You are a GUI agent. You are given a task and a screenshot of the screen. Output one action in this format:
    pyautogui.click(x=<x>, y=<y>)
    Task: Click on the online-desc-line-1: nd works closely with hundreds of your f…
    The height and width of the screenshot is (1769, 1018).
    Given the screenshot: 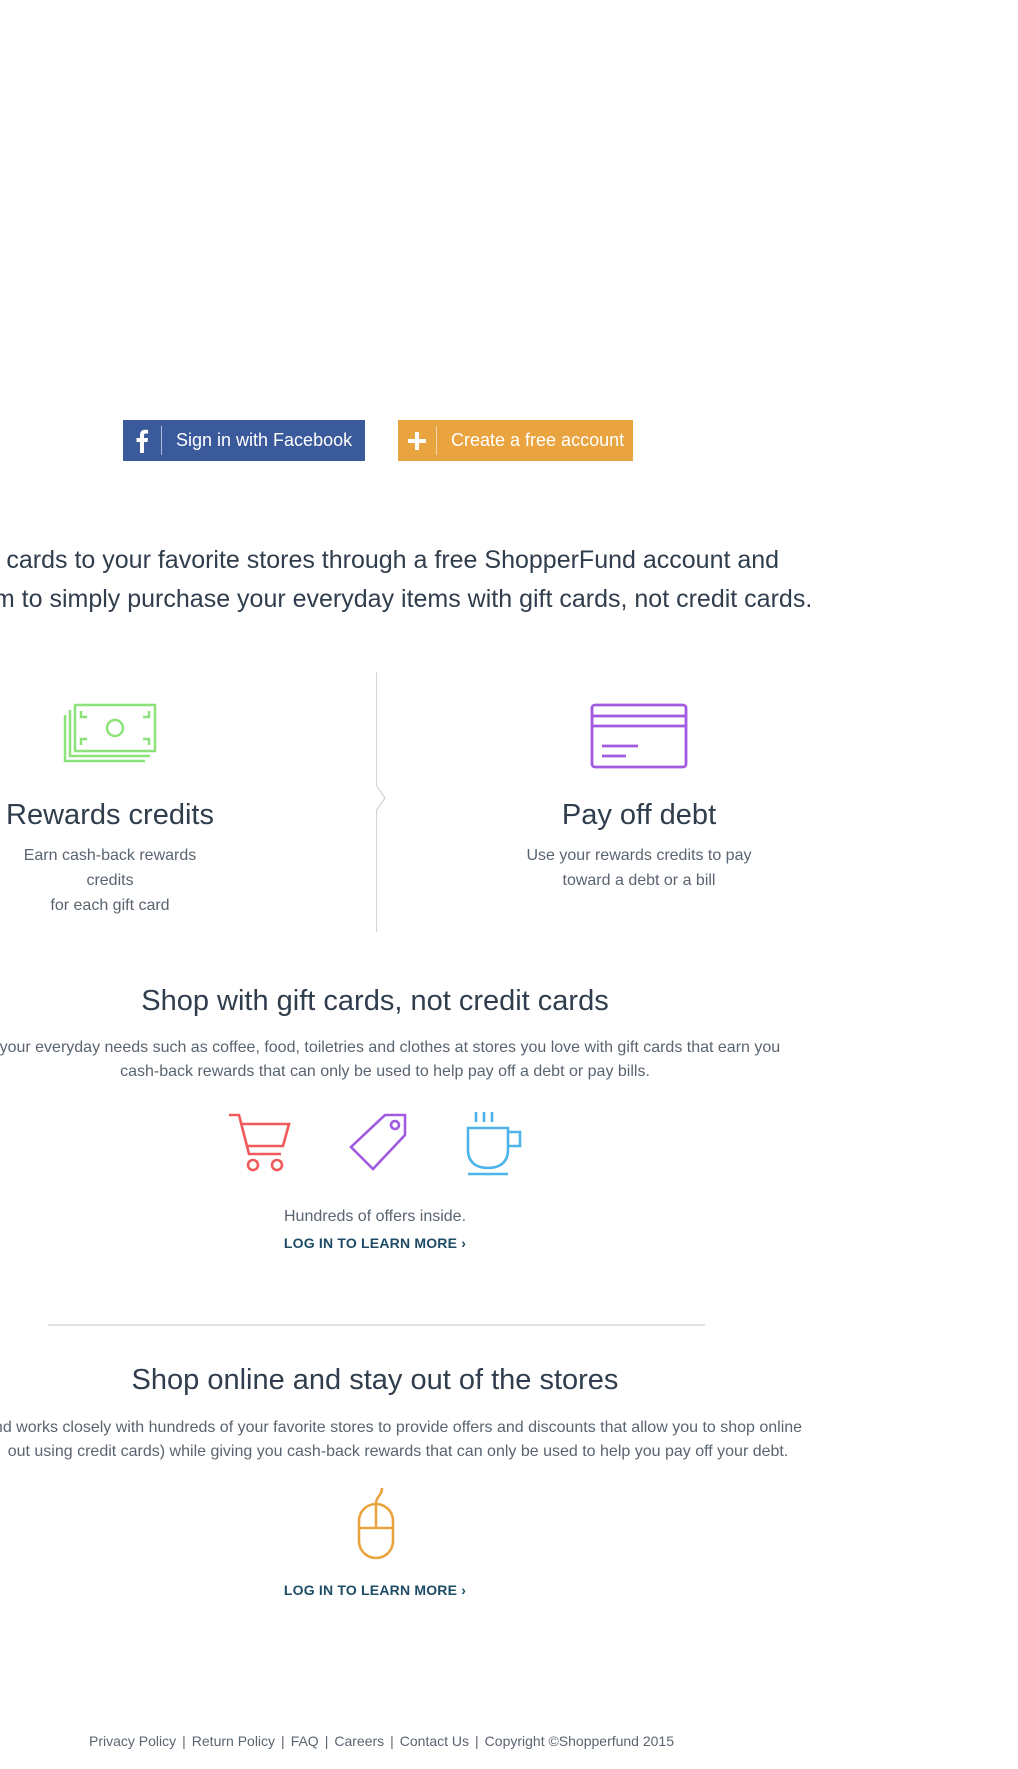 What is the action you would take?
    pyautogui.click(x=401, y=1427)
    